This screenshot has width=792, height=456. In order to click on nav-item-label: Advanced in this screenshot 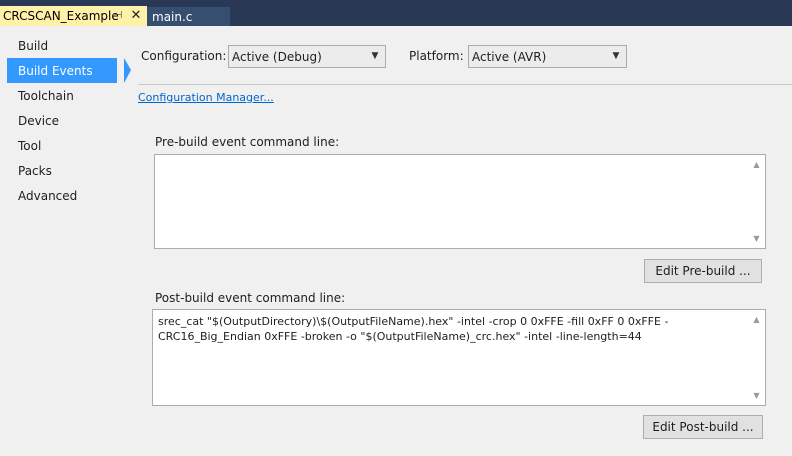, I will do `click(48, 195)`.